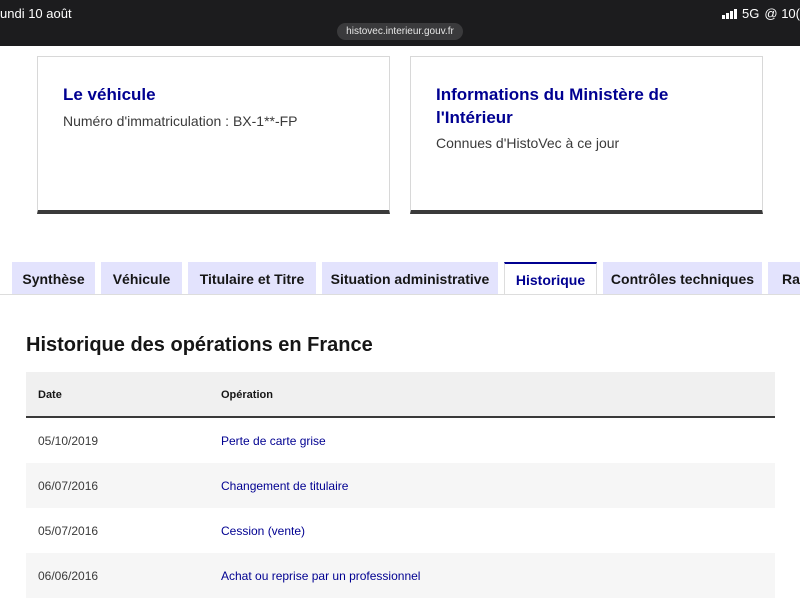  I want to click on tab-synthese: Synthèse, so click(53, 278).